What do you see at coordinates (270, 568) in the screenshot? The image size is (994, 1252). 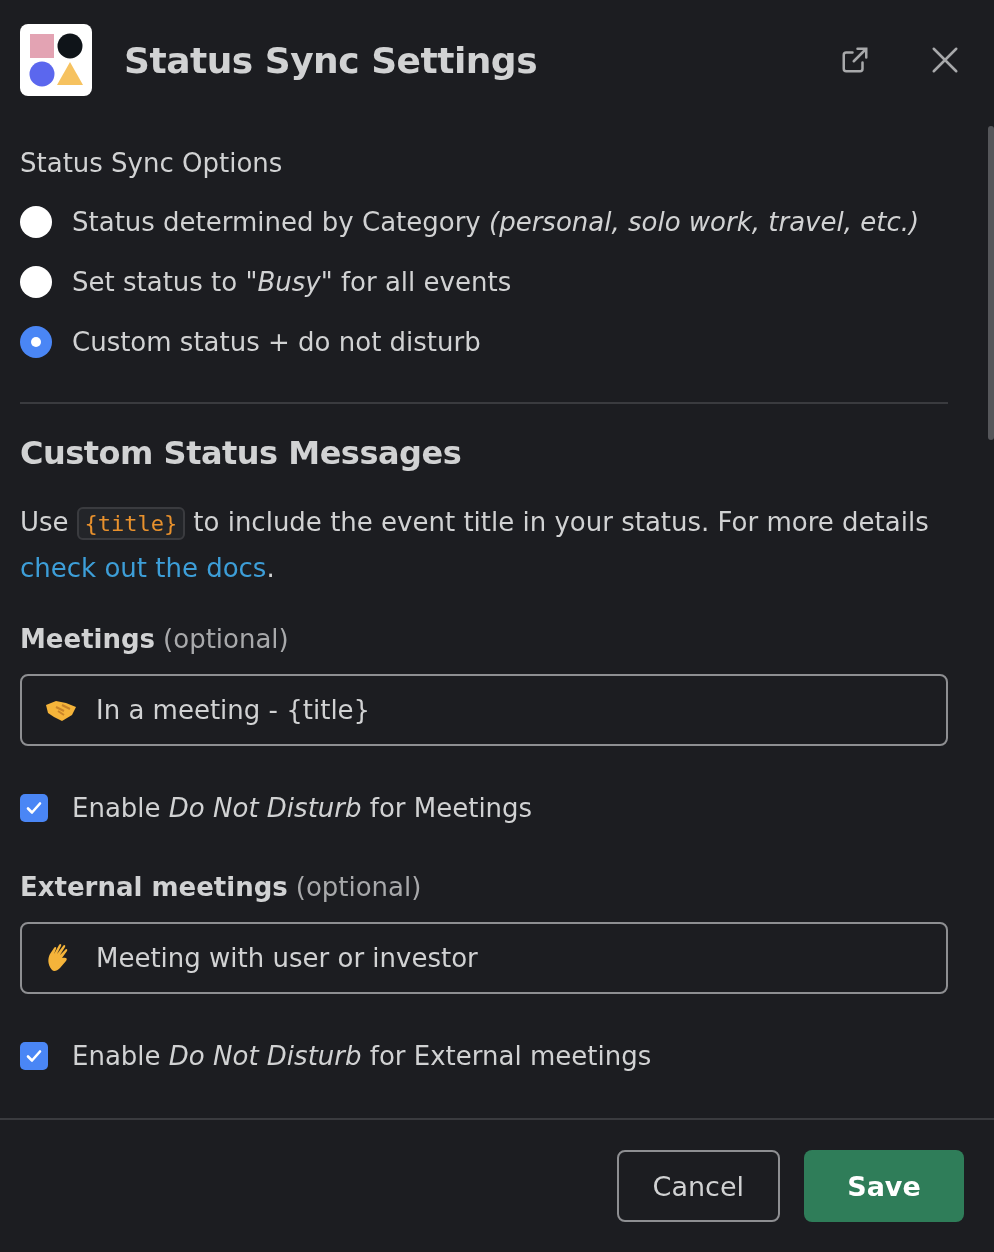 I see `period-text: .` at bounding box center [270, 568].